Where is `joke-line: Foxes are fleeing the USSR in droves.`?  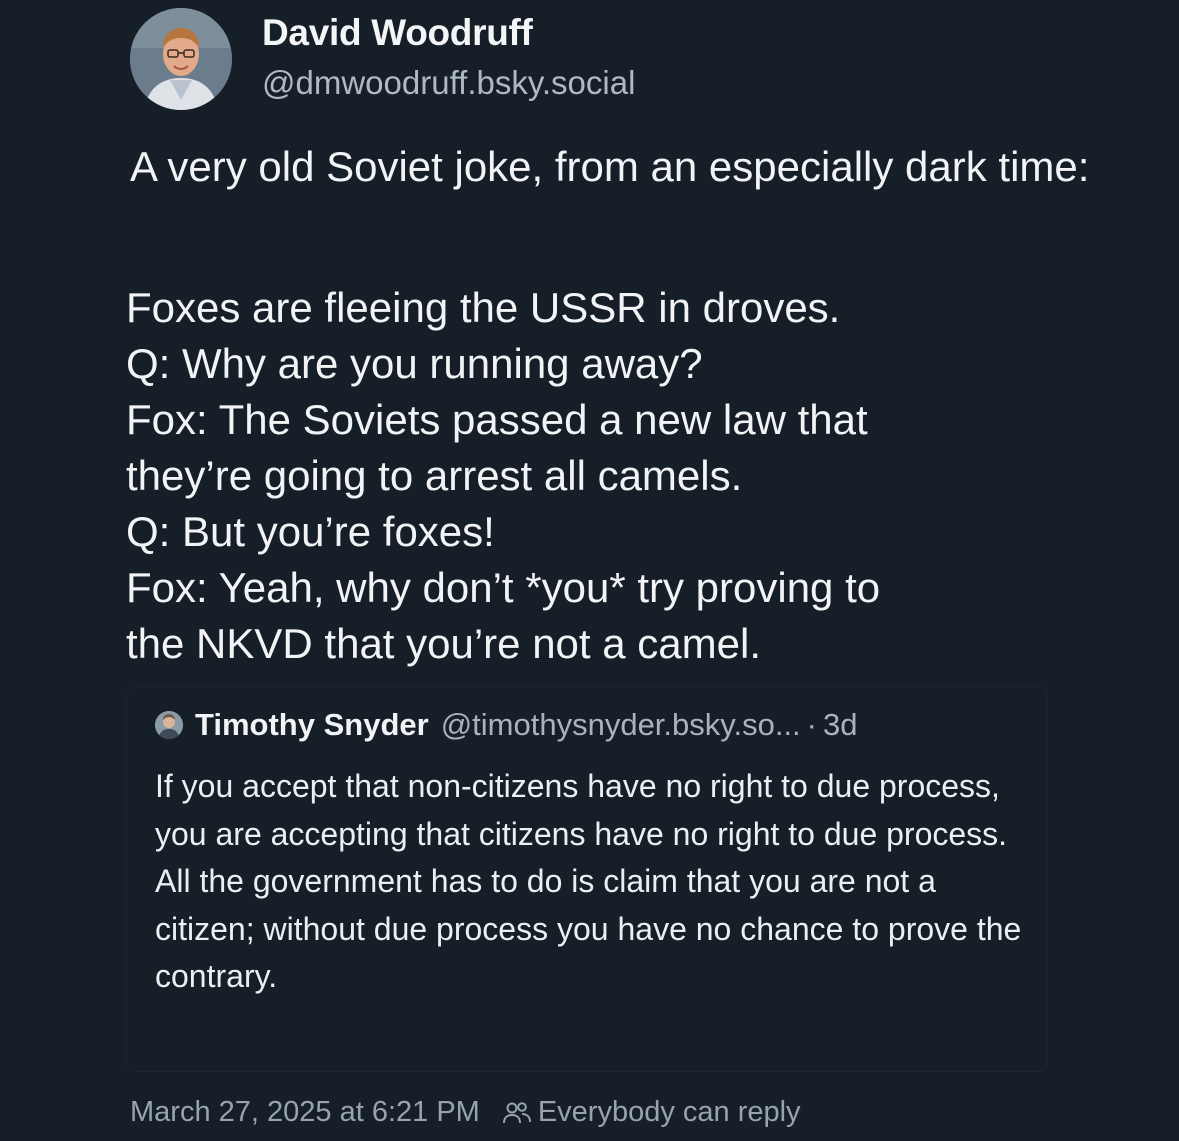 joke-line: Foxes are fleeing the USSR in droves. is located at coordinates (483, 307).